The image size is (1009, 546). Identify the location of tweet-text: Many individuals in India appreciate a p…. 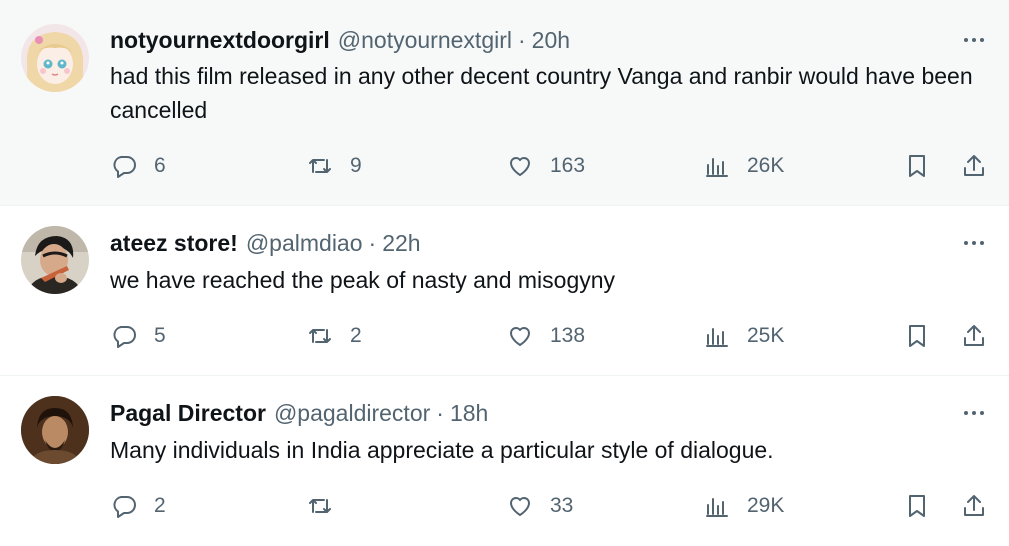
(442, 450).